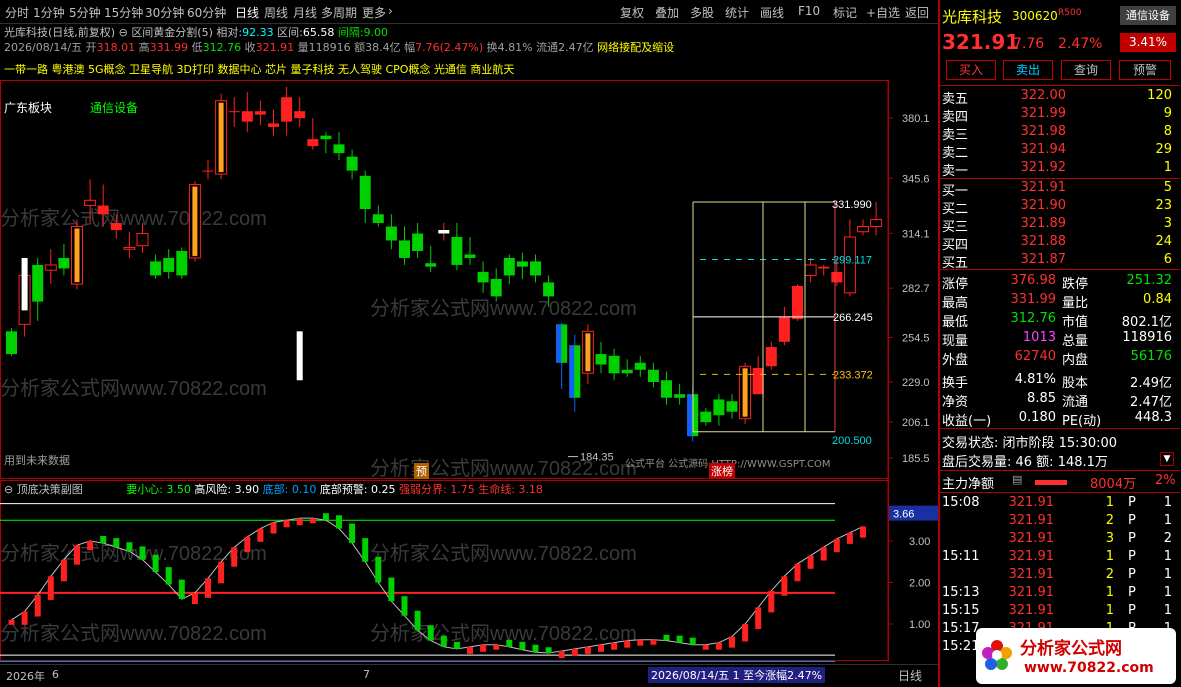 The height and width of the screenshot is (687, 1181). What do you see at coordinates (8, 489) in the screenshot?
I see `sub-toggle-icon: ⊖` at bounding box center [8, 489].